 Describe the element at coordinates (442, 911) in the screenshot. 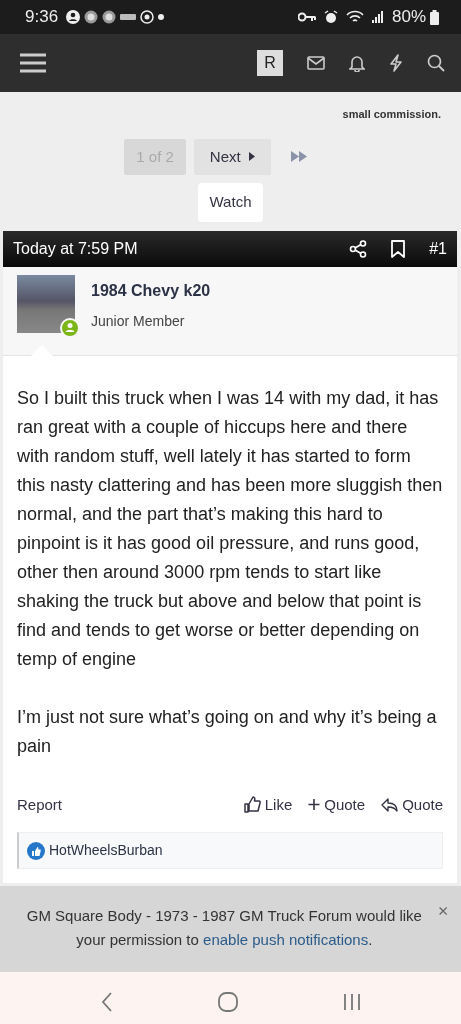

I see `close-icon` at that location.